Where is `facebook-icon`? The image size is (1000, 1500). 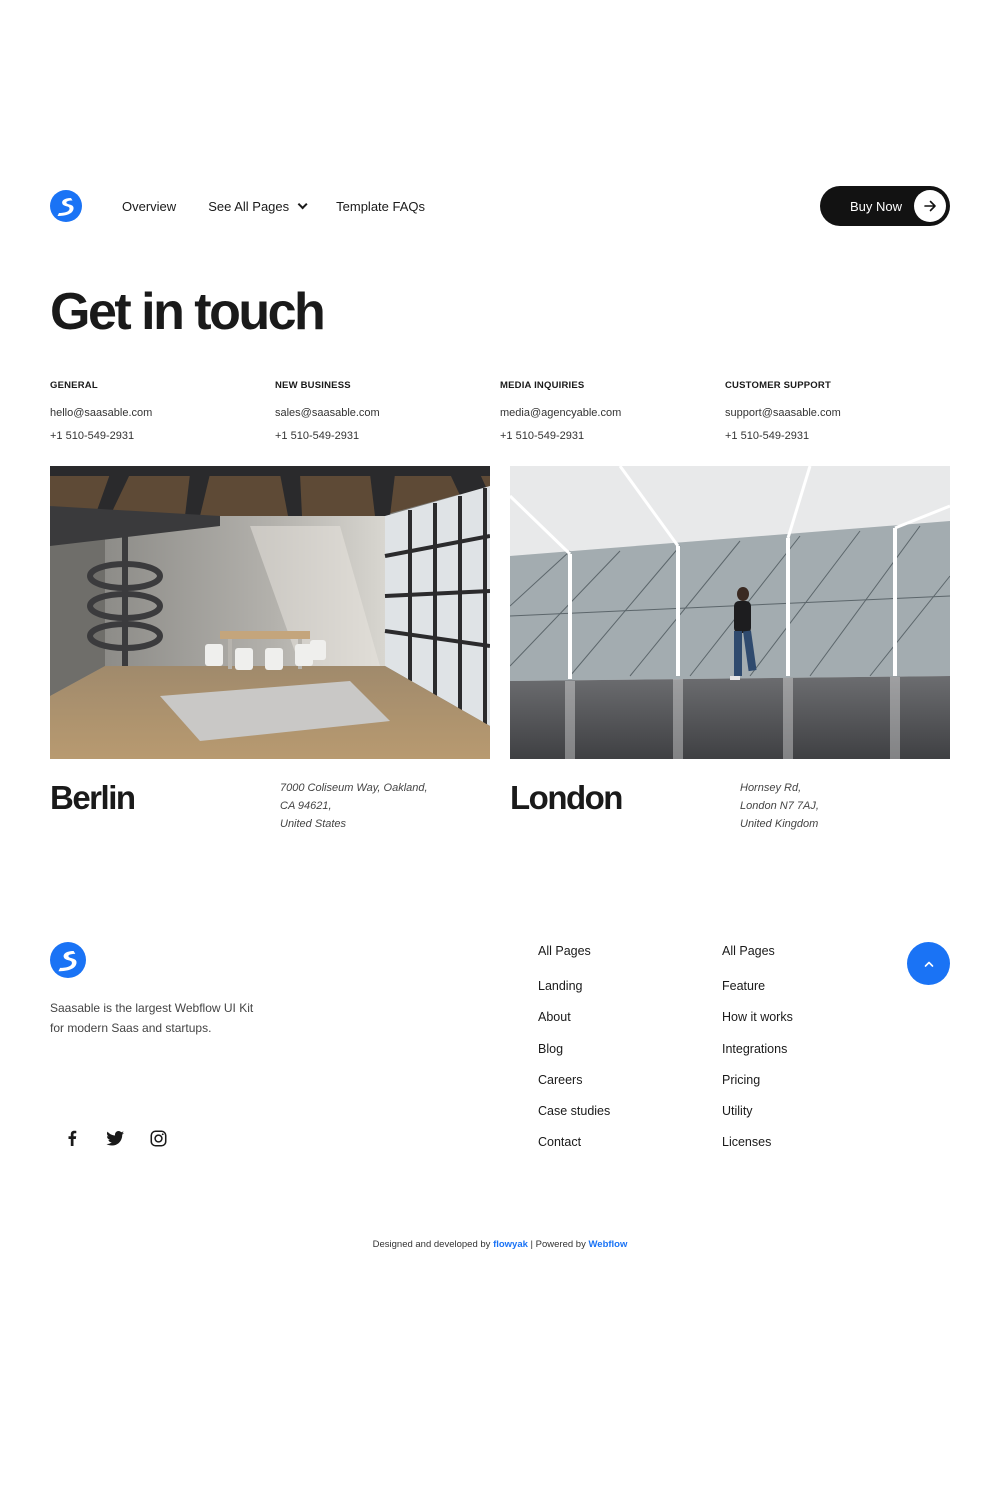
facebook-icon is located at coordinates (72, 1138).